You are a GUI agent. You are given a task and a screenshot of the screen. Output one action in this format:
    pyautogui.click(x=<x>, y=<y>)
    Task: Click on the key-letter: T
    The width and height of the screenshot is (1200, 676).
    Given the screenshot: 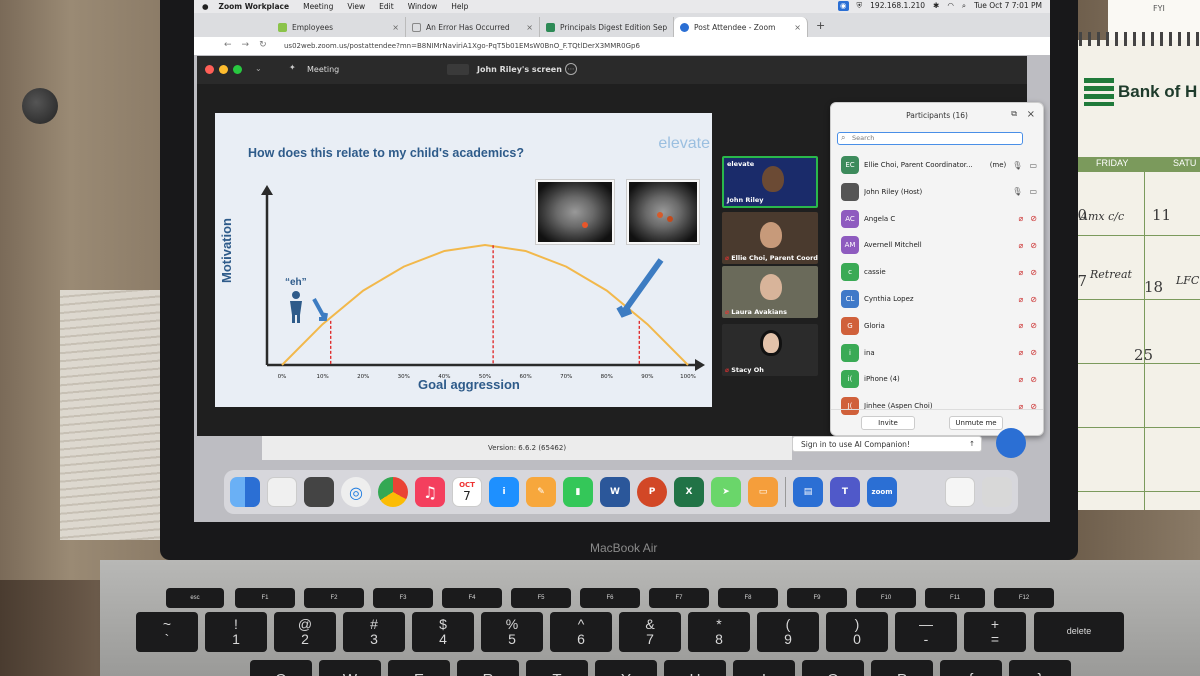 What is the action you would take?
    pyautogui.click(x=557, y=668)
    